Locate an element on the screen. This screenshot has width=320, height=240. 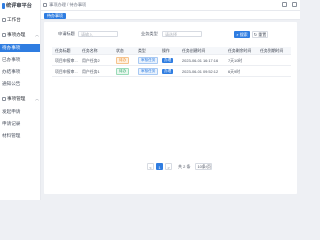
sidebar-item-finished: 办结事项 is located at coordinates (20, 72).